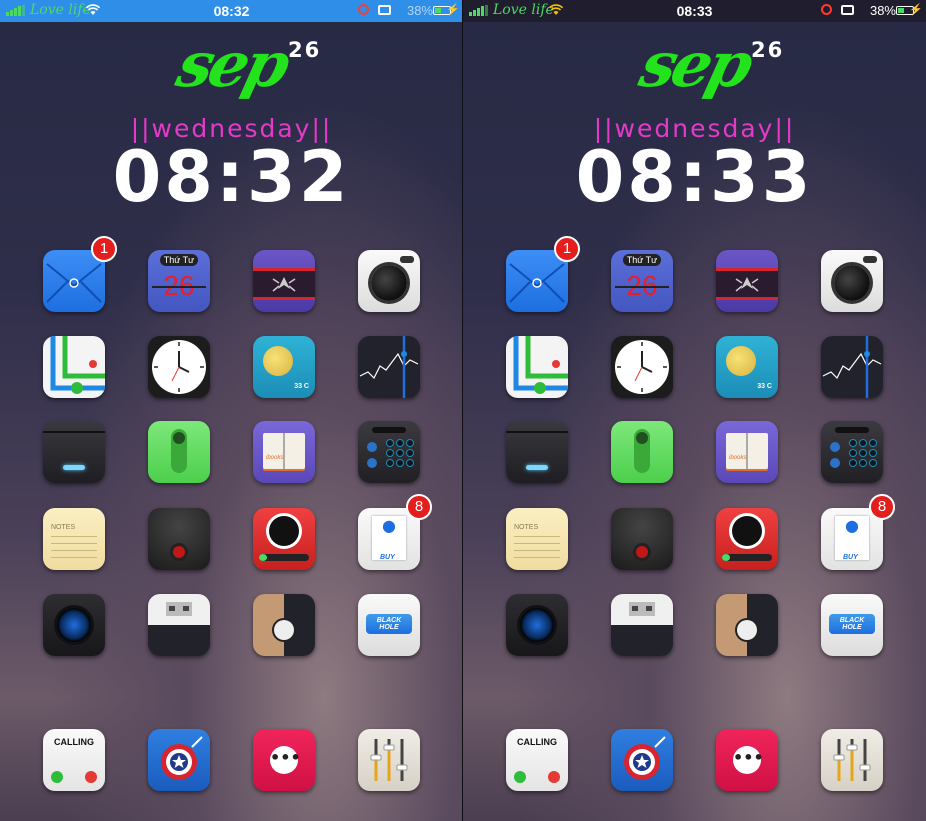 This screenshot has height=821, width=926. Describe the element at coordinates (419, 507) in the screenshot. I see `app-store-badge: 8` at that location.